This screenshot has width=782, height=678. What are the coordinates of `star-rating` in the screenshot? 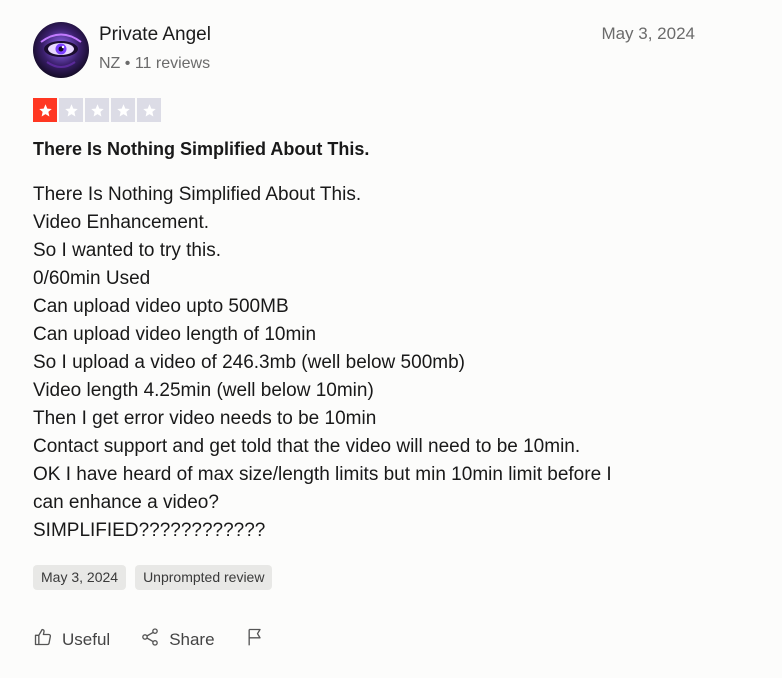 It's located at (97, 110).